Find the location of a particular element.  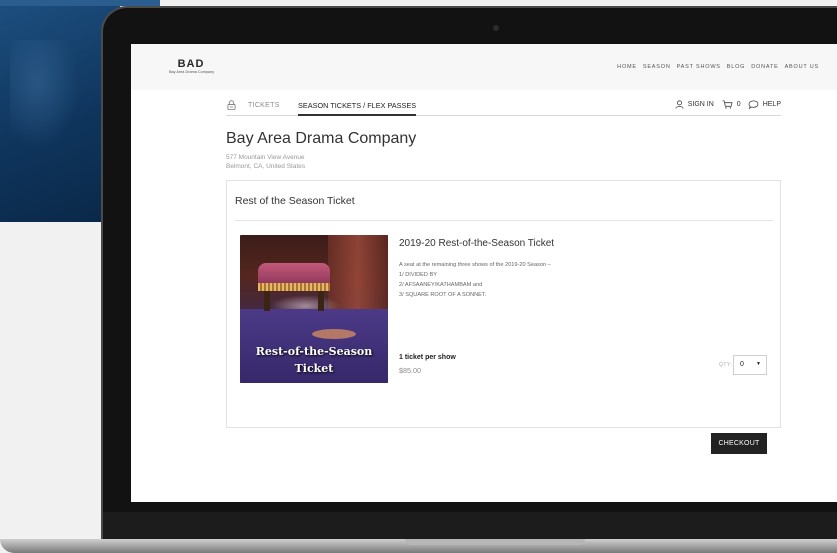

laptop-chin is located at coordinates (470, 526).